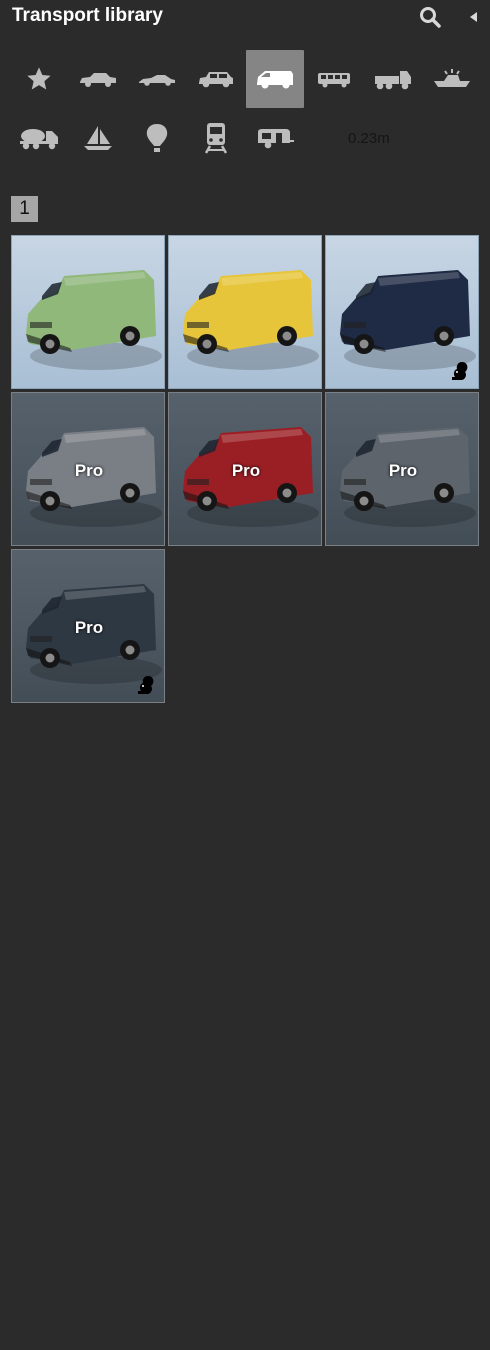 The height and width of the screenshot is (1350, 490). What do you see at coordinates (369, 138) in the screenshot?
I see `measurement-overlay-text: 0.23m` at bounding box center [369, 138].